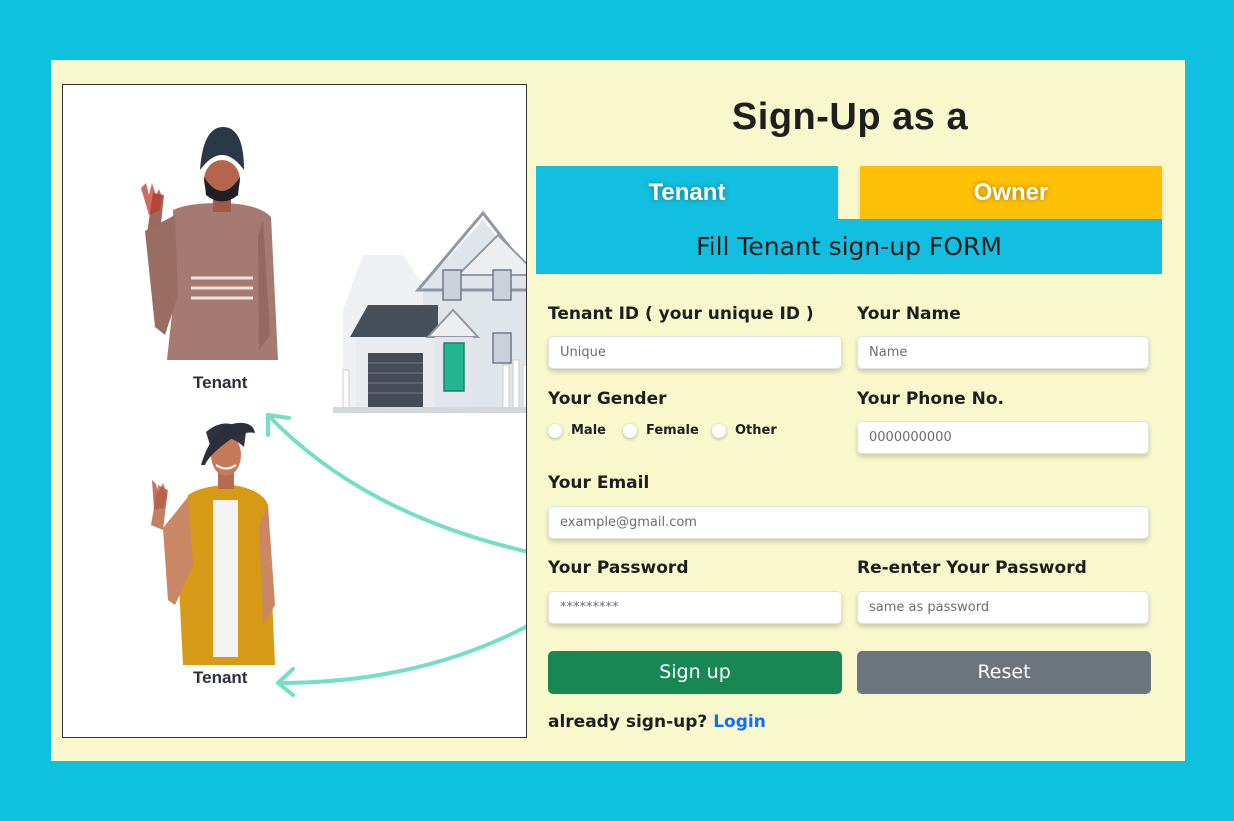 The width and height of the screenshot is (1234, 821). Describe the element at coordinates (719, 430) in the screenshot. I see `radio-other` at that location.